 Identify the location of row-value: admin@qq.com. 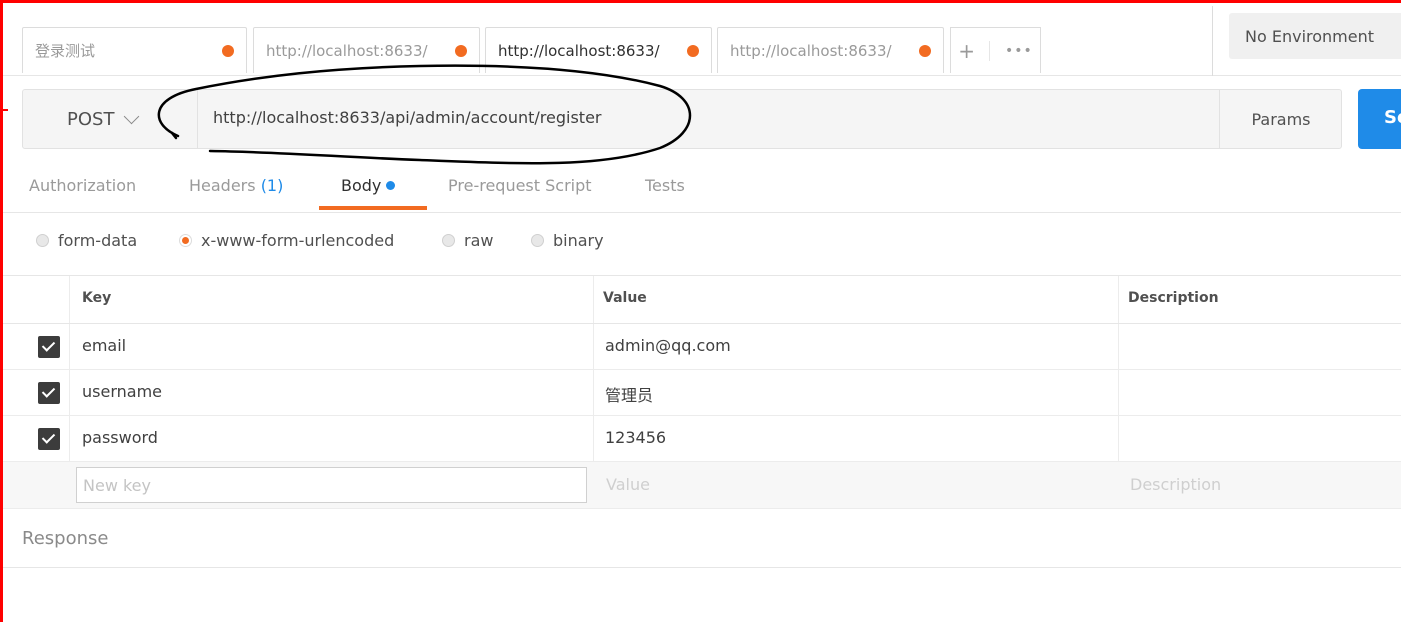
(668, 345).